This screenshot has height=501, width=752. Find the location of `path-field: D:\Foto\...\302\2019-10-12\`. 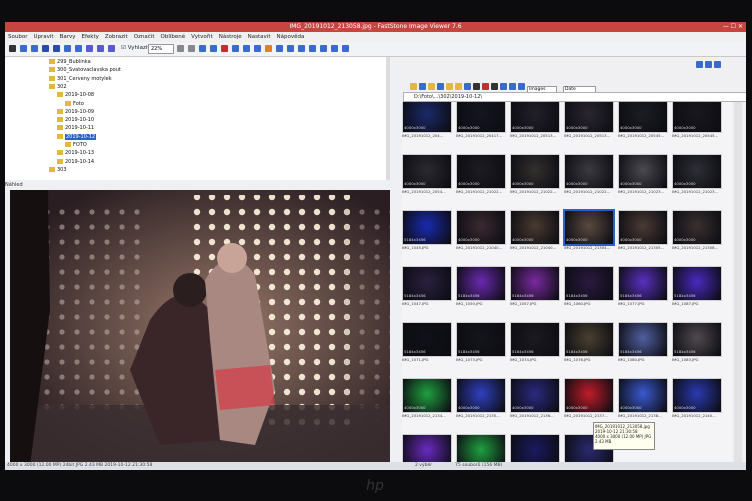

path-field: D:\Foto\...\302\2019-10-12\ is located at coordinates (574, 97).